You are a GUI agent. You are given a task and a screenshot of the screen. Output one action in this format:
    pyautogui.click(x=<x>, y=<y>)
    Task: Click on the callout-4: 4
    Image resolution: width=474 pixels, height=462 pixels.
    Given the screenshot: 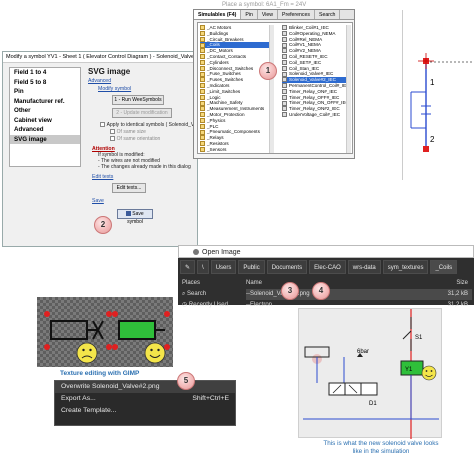 What is the action you would take?
    pyautogui.click(x=321, y=291)
    